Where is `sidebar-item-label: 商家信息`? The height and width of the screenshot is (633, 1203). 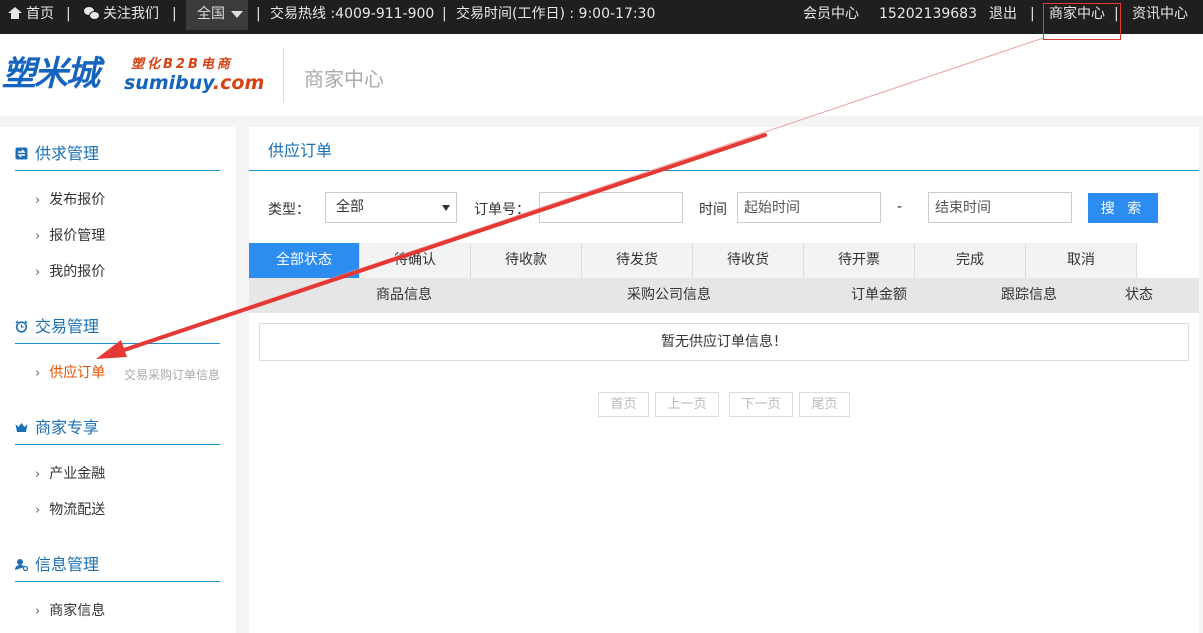 sidebar-item-label: 商家信息 is located at coordinates (77, 611).